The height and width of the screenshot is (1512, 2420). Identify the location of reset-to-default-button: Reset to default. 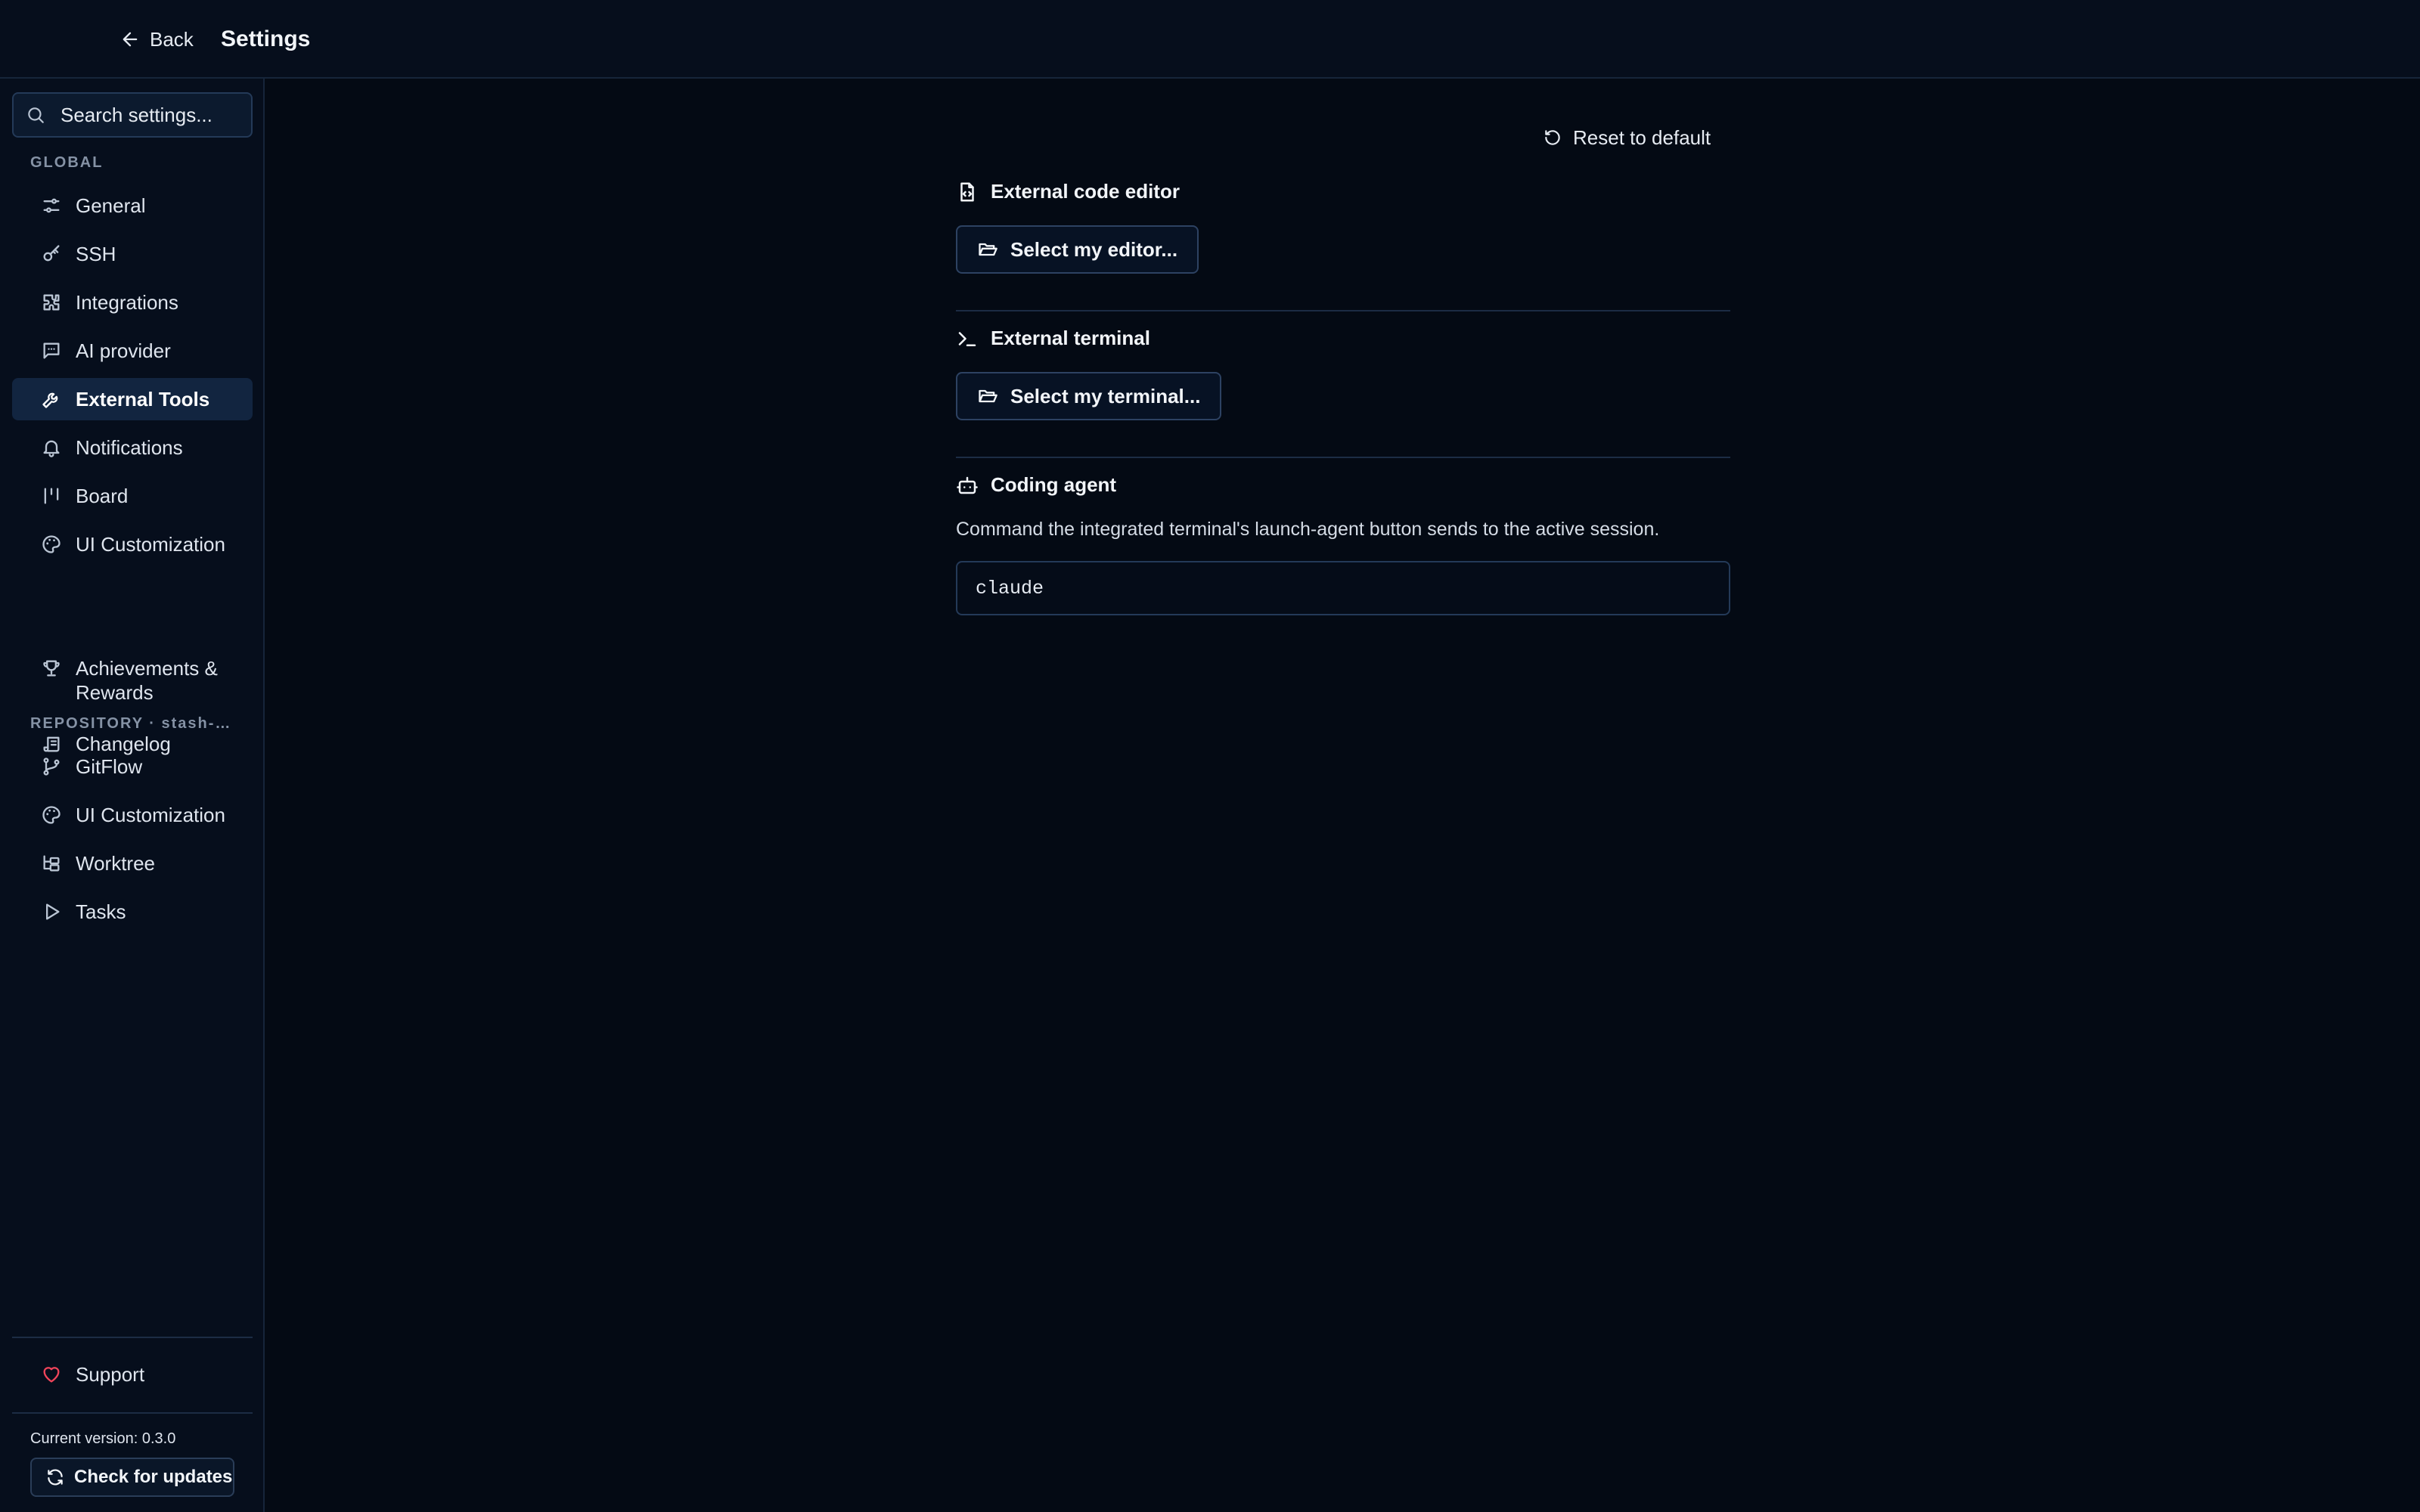
(1627, 137).